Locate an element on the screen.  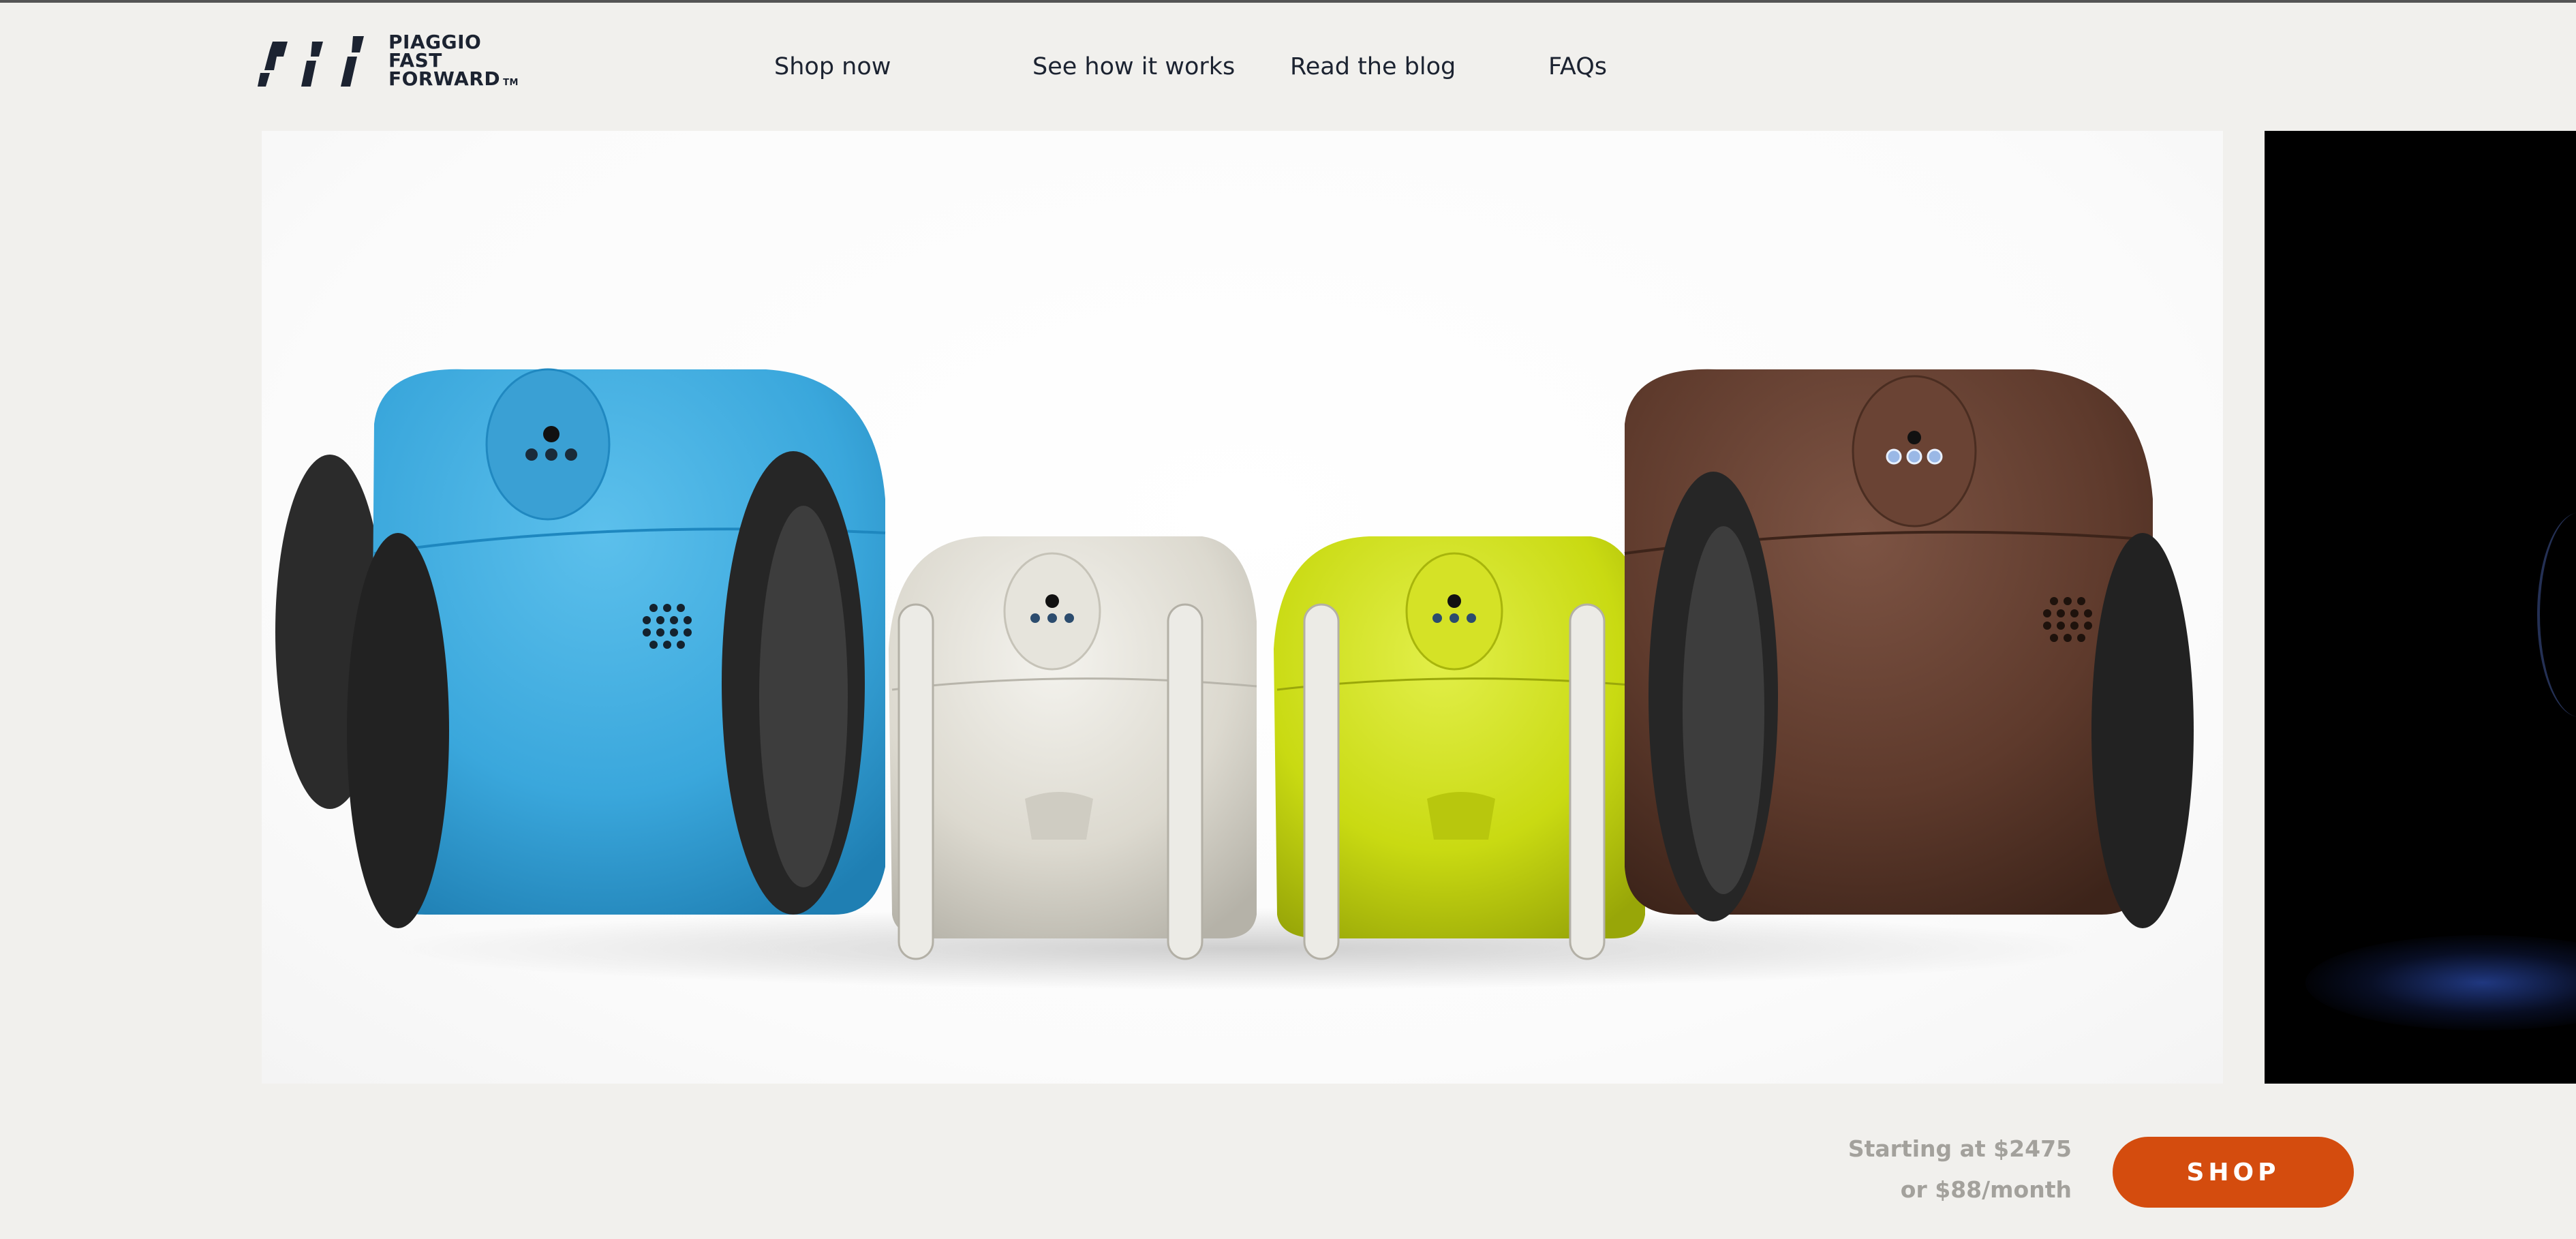
logo-wordmark: PIAGGIO FAST FORWARD TM is located at coordinates (453, 61).